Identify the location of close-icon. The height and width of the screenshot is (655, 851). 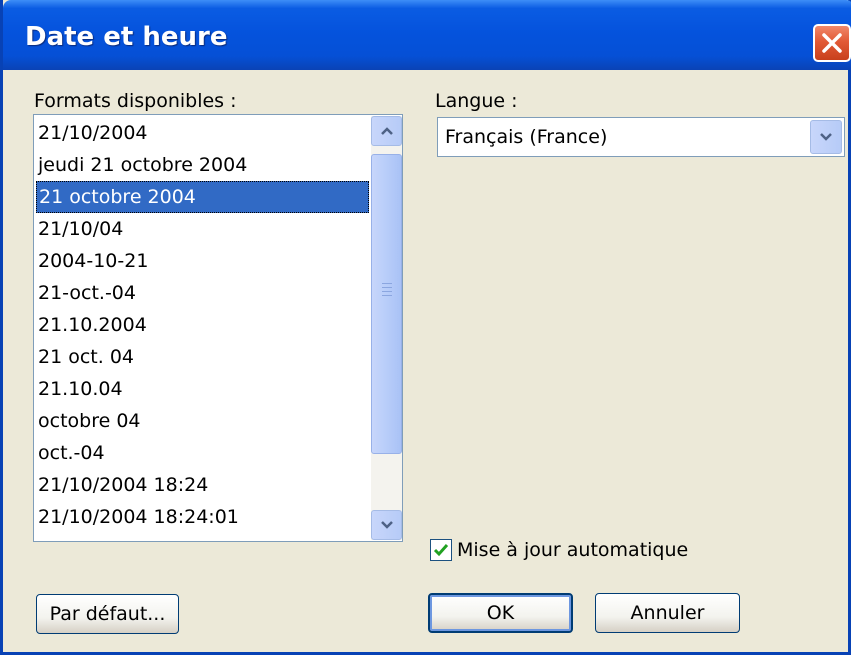
(832, 43).